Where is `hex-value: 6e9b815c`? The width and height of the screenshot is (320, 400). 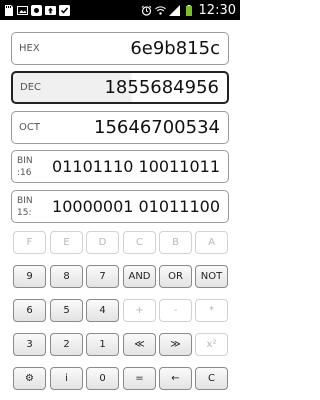 hex-value: 6e9b815c is located at coordinates (175, 48).